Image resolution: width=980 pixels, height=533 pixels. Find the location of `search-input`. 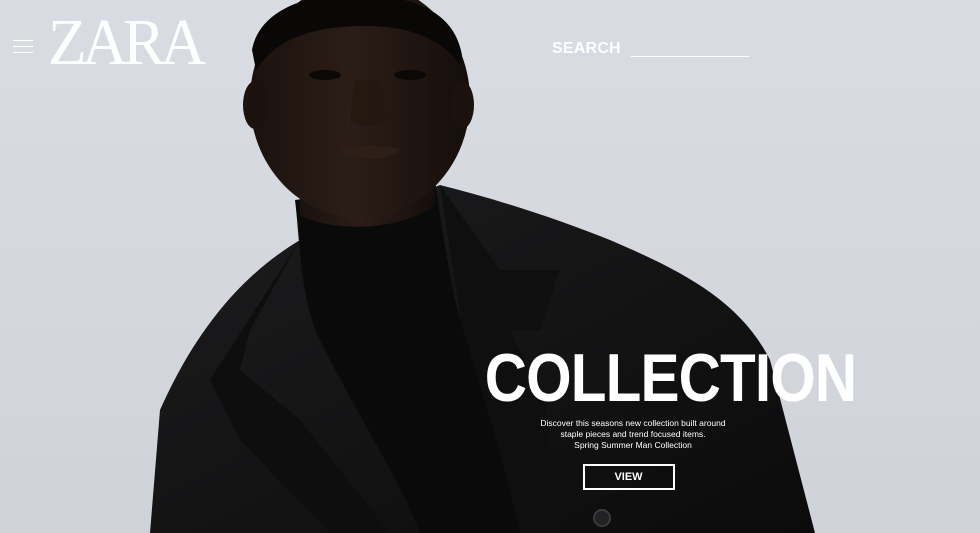

search-input is located at coordinates (689, 56).